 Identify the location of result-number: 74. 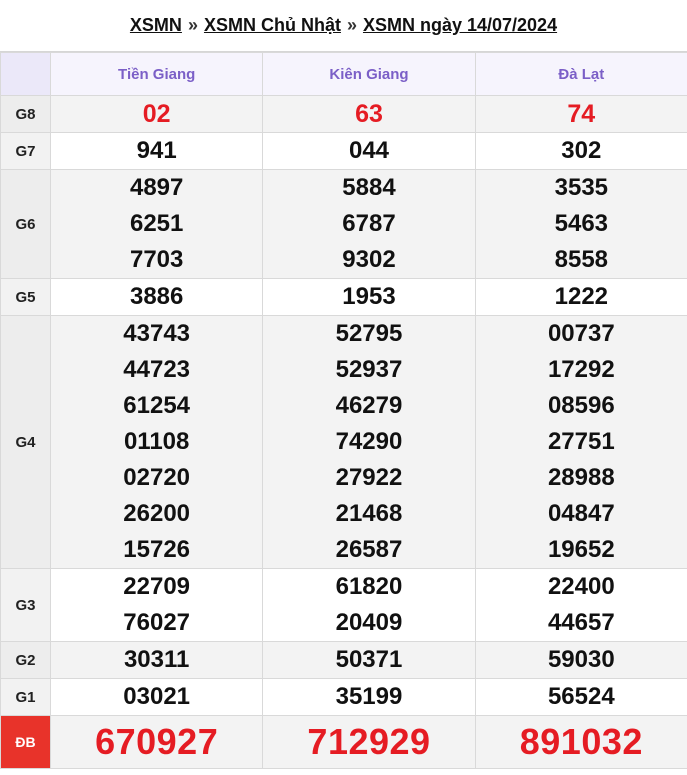
(581, 114).